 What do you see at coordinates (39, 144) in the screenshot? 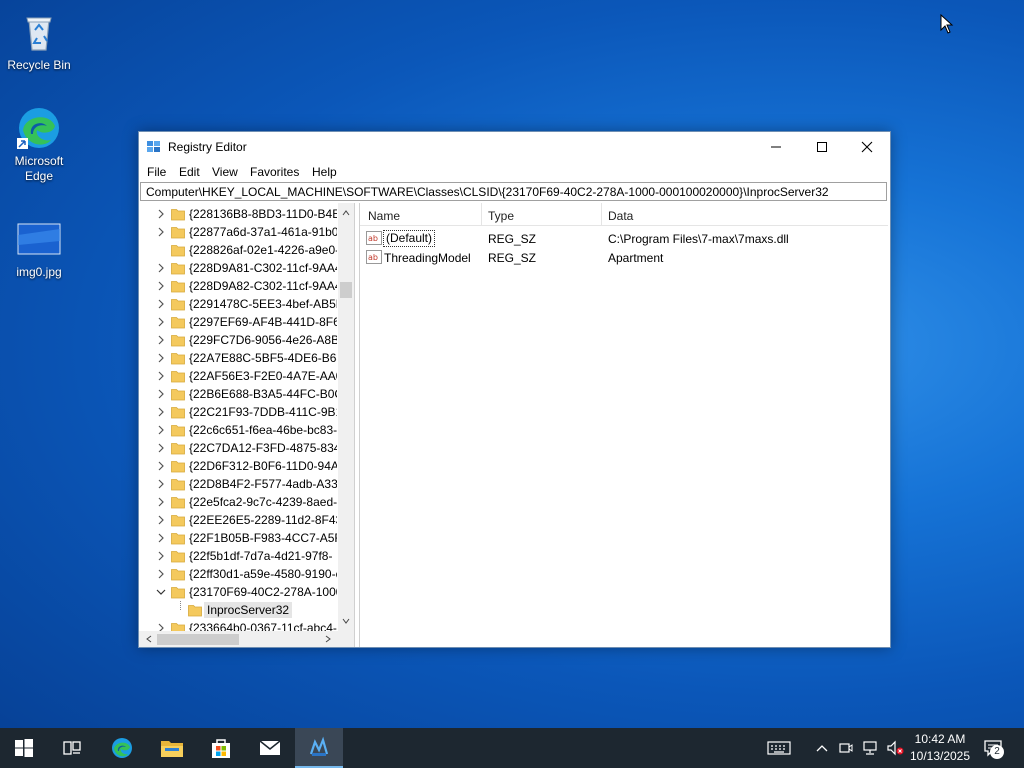
I see `edge-desktop-icon: Microsoft Edge` at bounding box center [39, 144].